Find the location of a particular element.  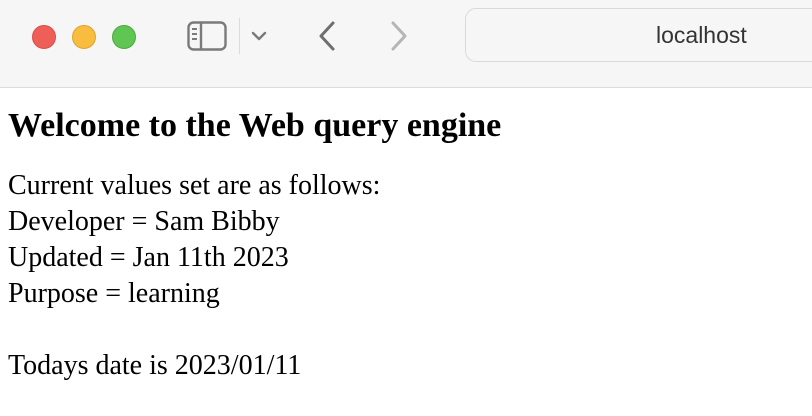

value-updated: Updated = Jan 11th 2023 is located at coordinates (148, 257).